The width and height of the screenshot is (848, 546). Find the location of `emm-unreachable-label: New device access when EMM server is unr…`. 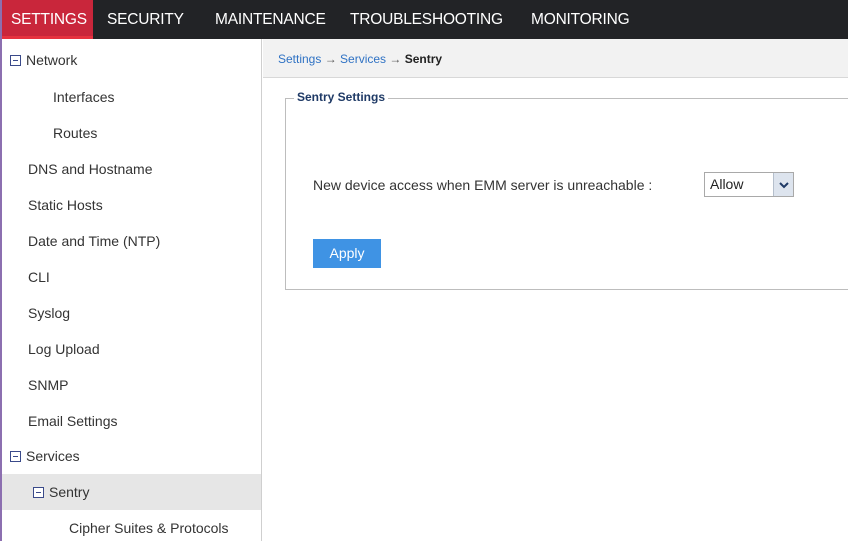

emm-unreachable-label: New device access when EMM server is unr… is located at coordinates (483, 185).